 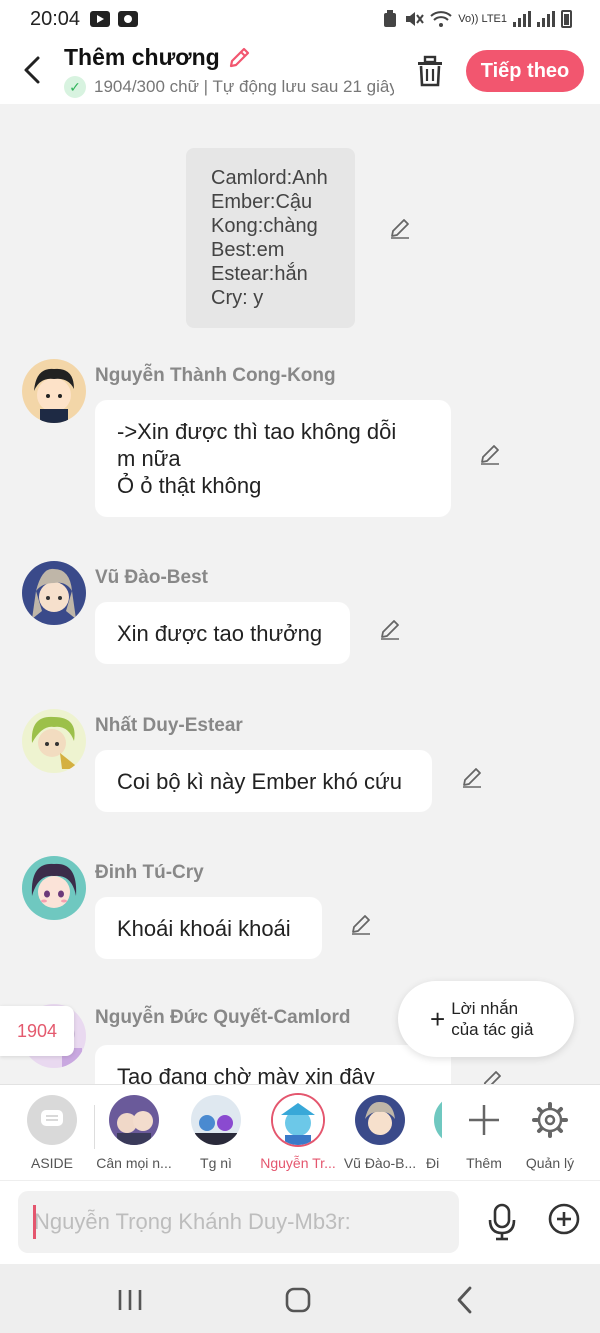 What do you see at coordinates (262, 202) in the screenshot?
I see `note-line: Ember:Cậu` at bounding box center [262, 202].